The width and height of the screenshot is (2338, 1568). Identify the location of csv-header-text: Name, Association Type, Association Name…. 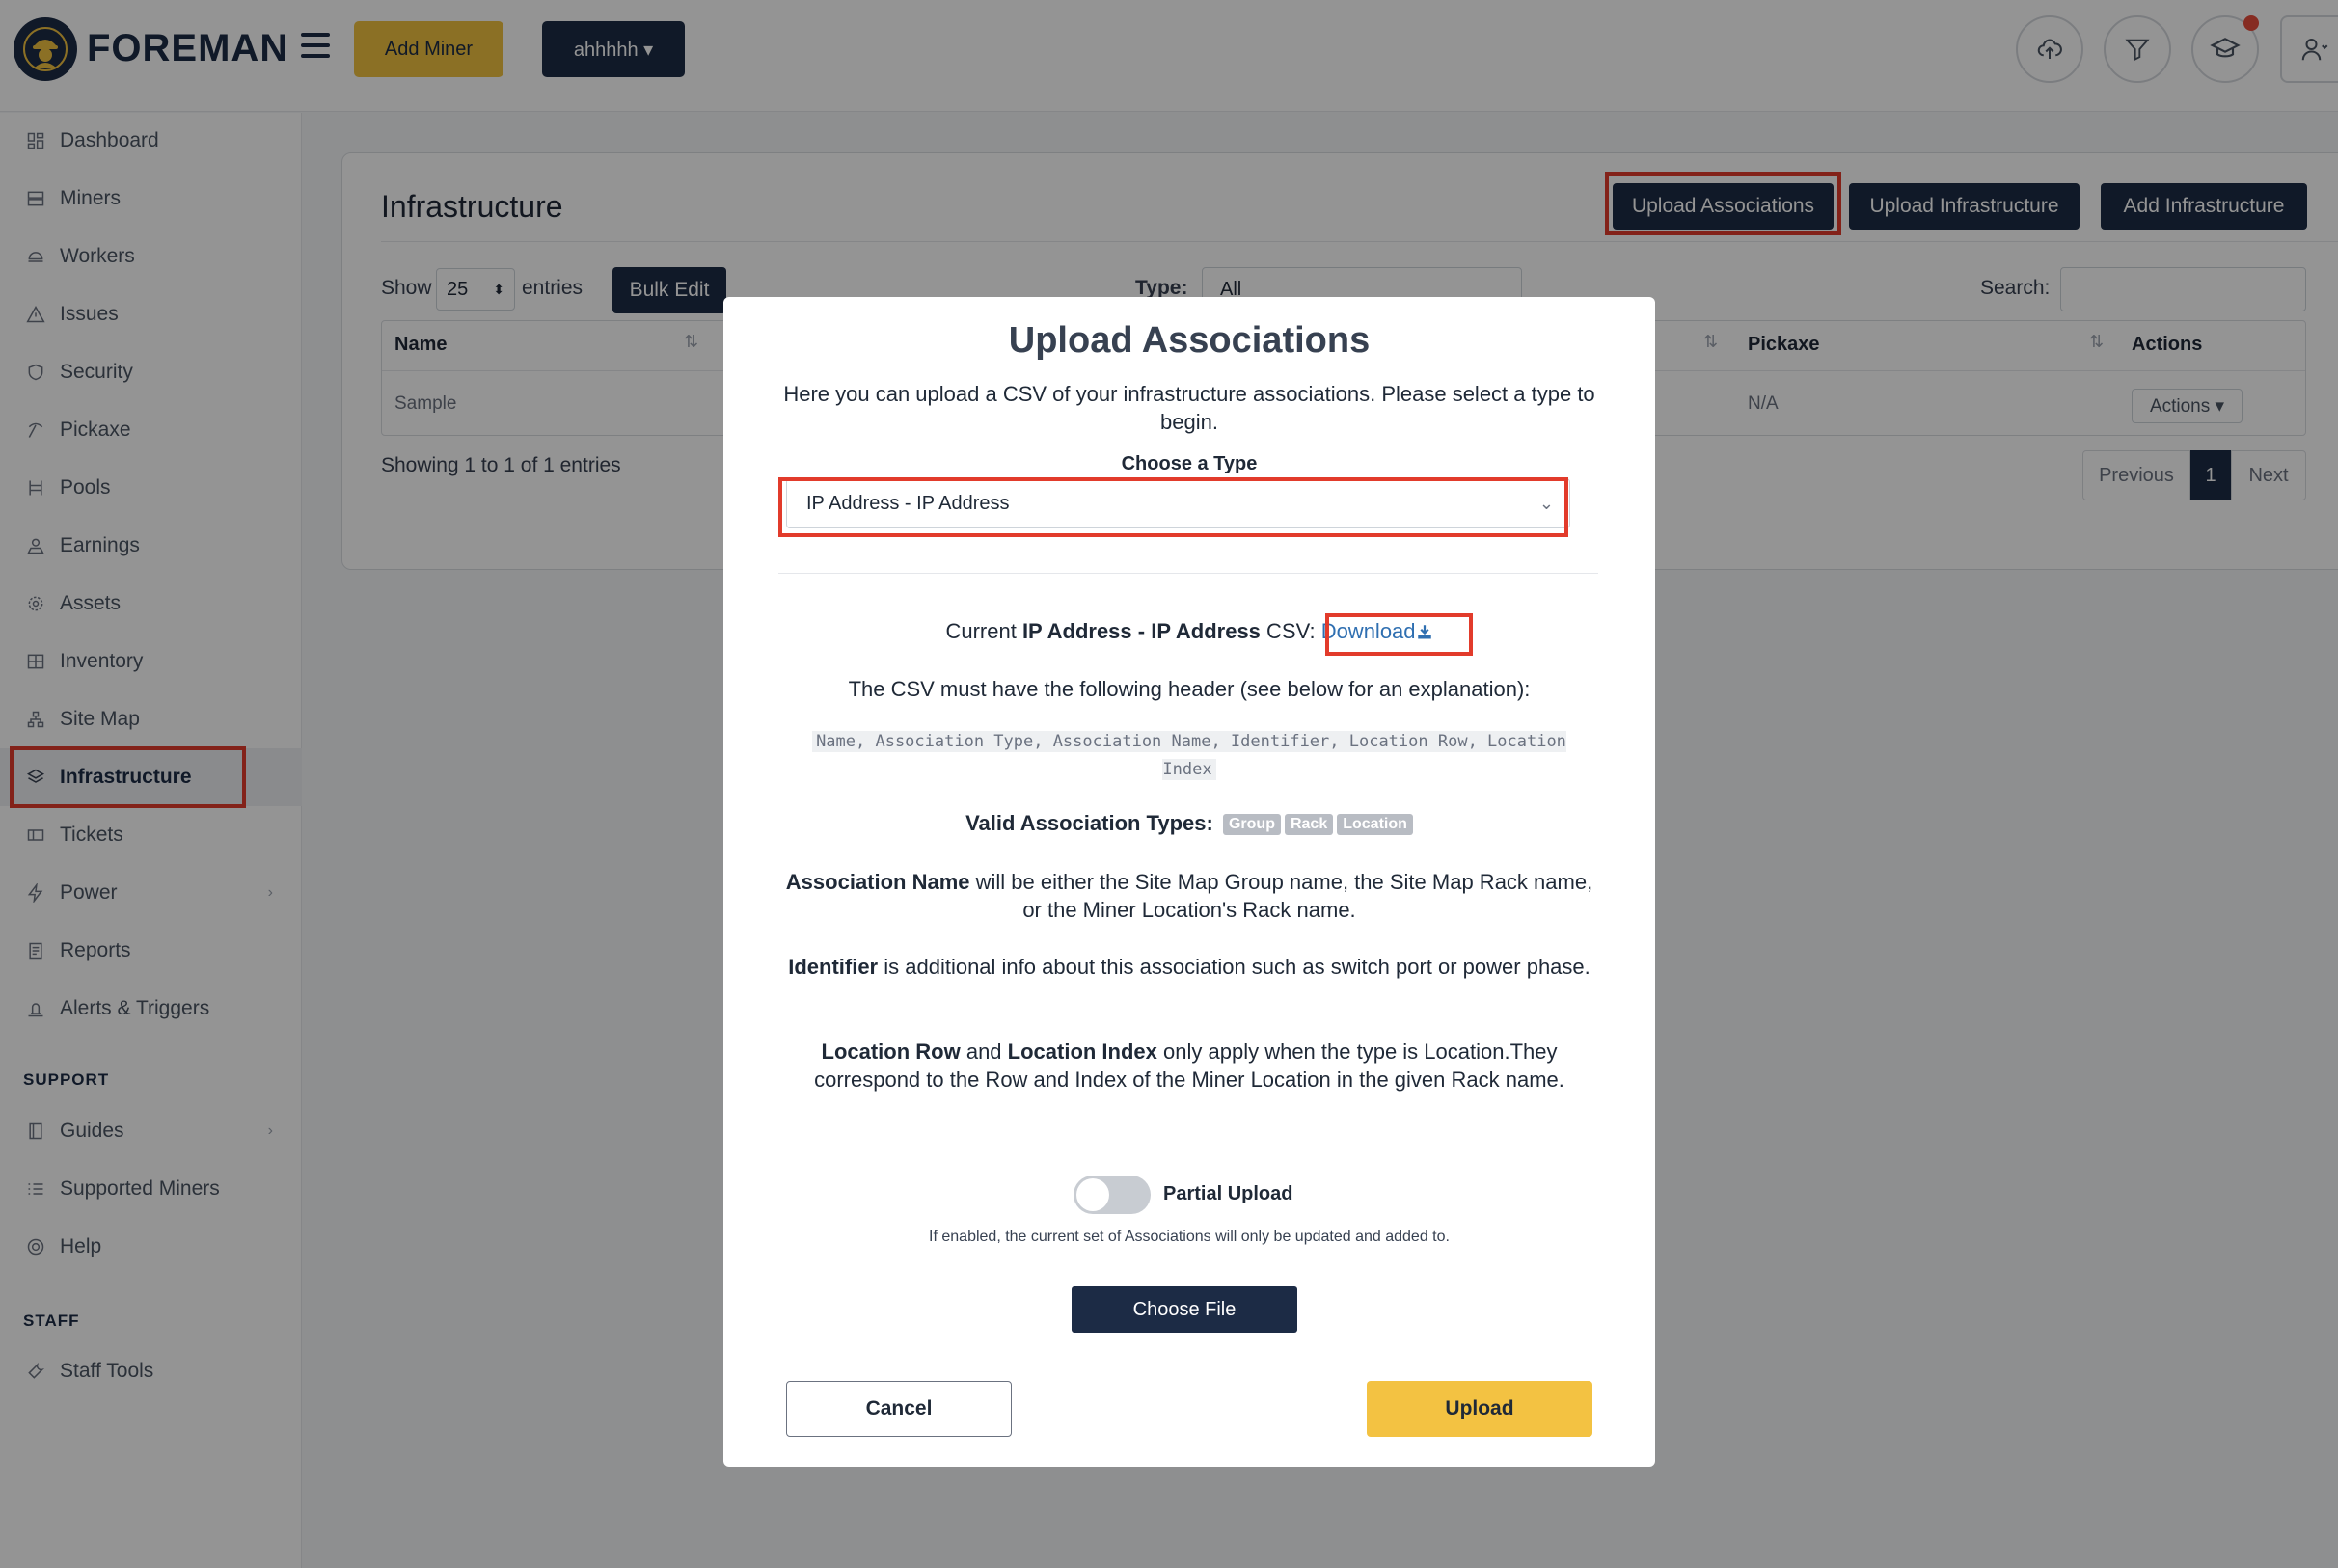
(1189, 755).